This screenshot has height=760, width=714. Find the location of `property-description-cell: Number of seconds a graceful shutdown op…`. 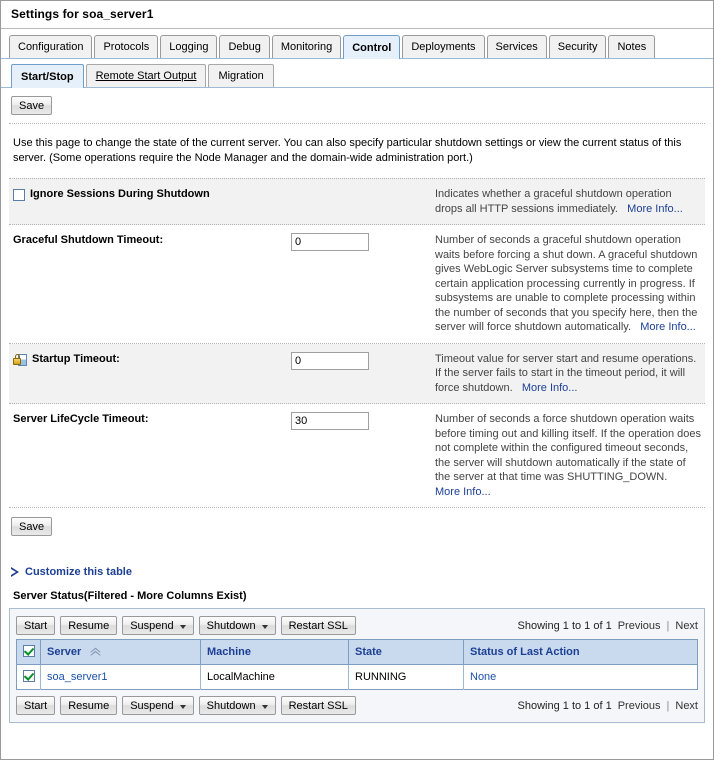

property-description-cell: Number of seconds a graceful shutdown op… is located at coordinates (566, 284).